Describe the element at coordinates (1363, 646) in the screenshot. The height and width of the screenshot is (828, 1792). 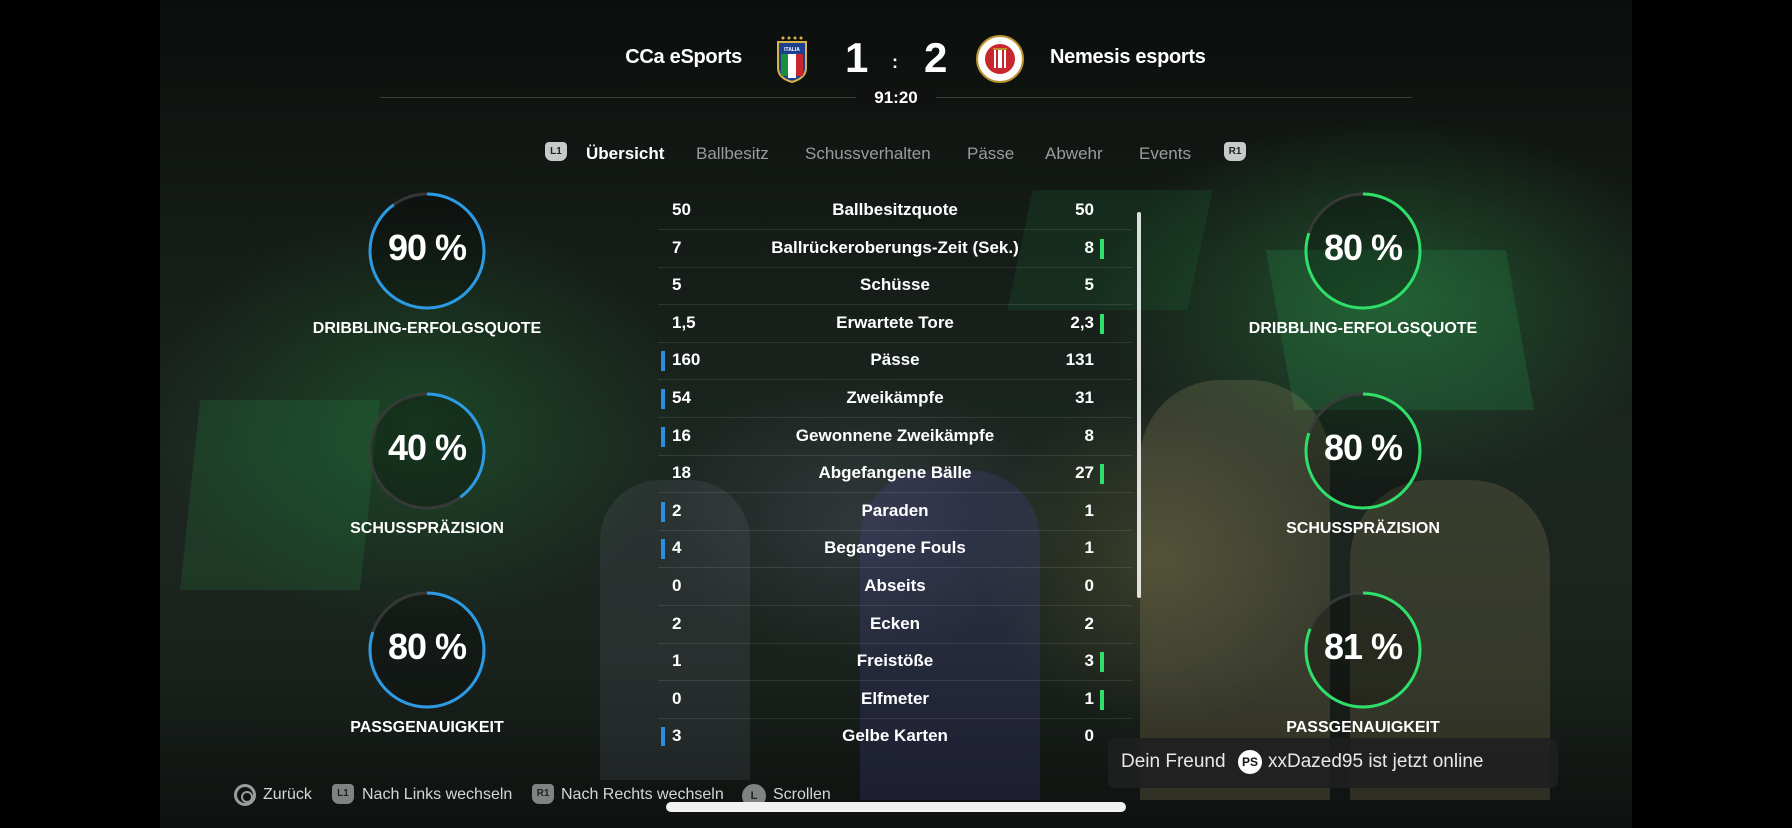
I see `gauge-value: 81 %` at that location.